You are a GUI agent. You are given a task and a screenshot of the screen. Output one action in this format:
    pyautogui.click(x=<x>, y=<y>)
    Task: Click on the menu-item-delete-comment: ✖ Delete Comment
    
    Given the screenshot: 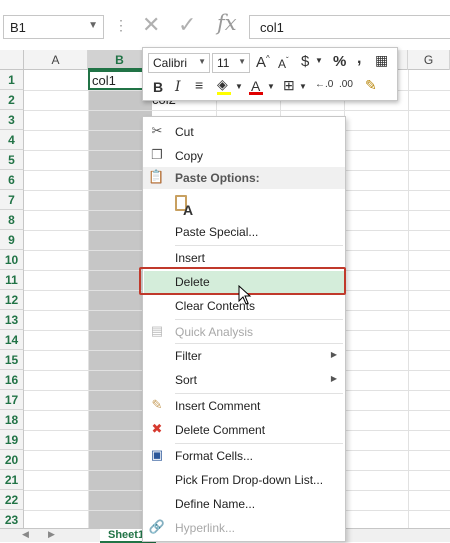 What is the action you would take?
    pyautogui.click(x=244, y=430)
    